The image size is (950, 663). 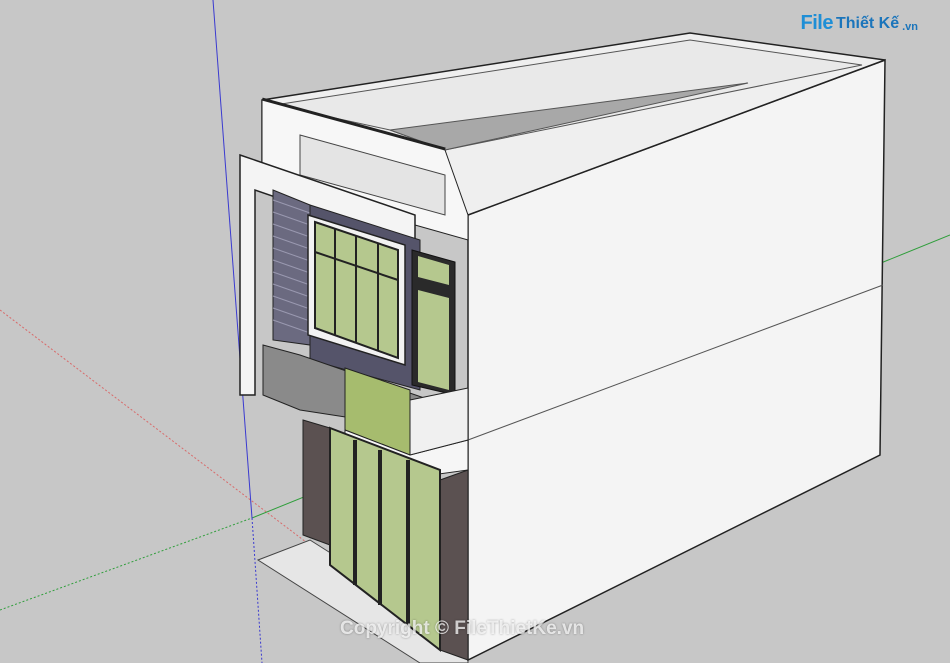 What do you see at coordinates (910, 26) in the screenshot?
I see `logo-tld: .vn` at bounding box center [910, 26].